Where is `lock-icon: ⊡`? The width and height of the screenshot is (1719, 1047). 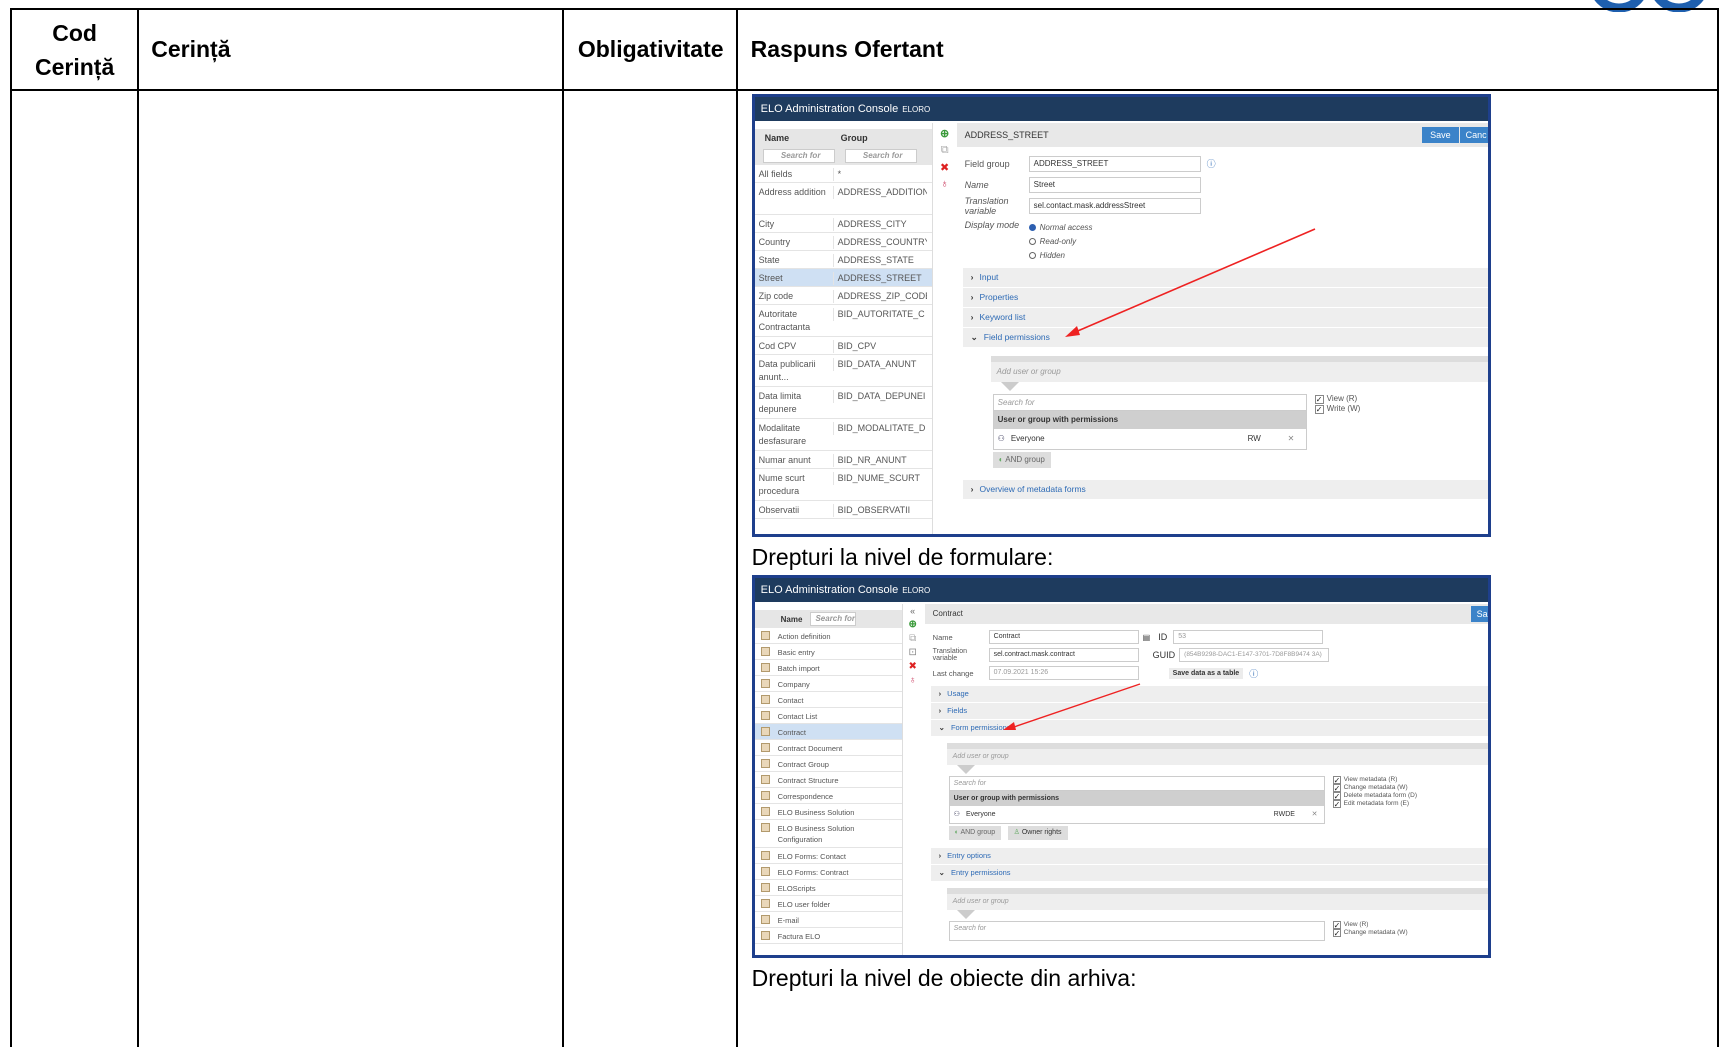
lock-icon: ⊡ is located at coordinates (912, 652).